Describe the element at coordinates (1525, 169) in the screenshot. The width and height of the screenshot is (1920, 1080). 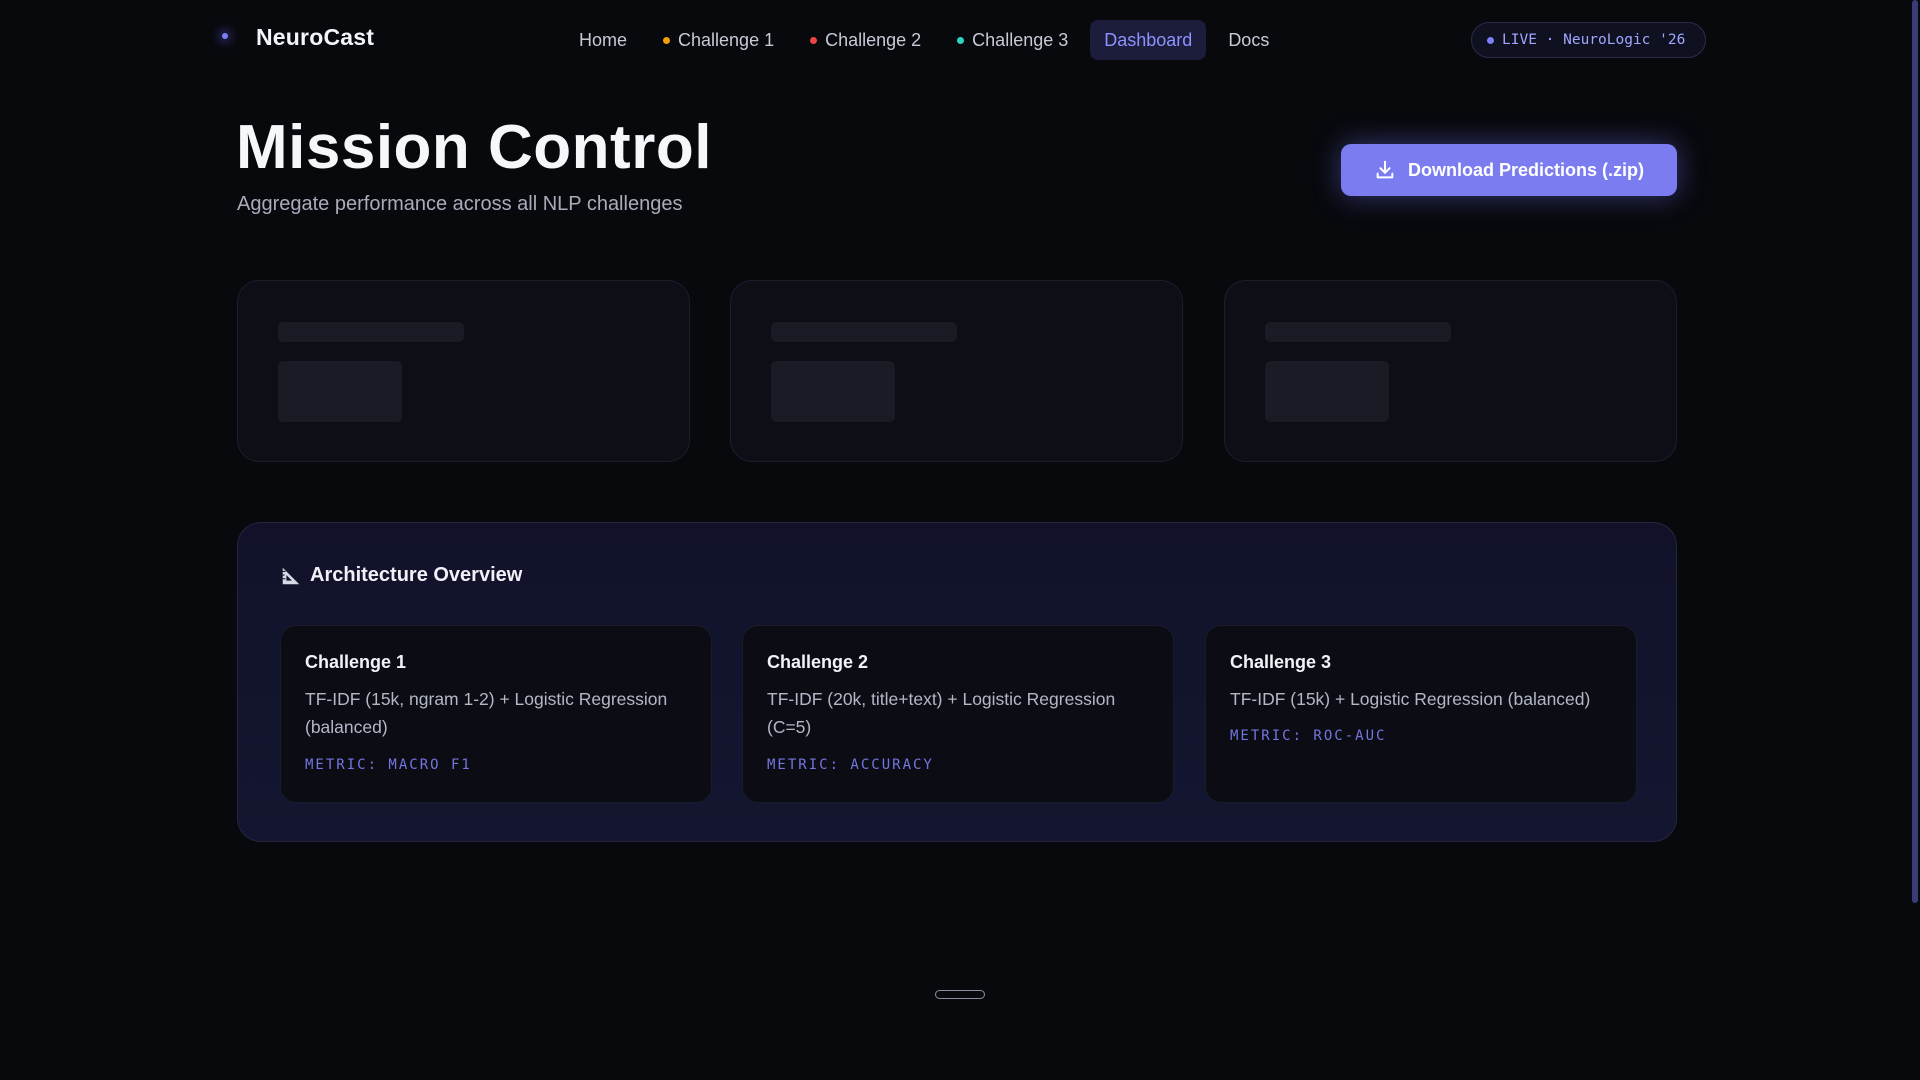
I see `download-button-label: Download Predictions (.zip)` at that location.